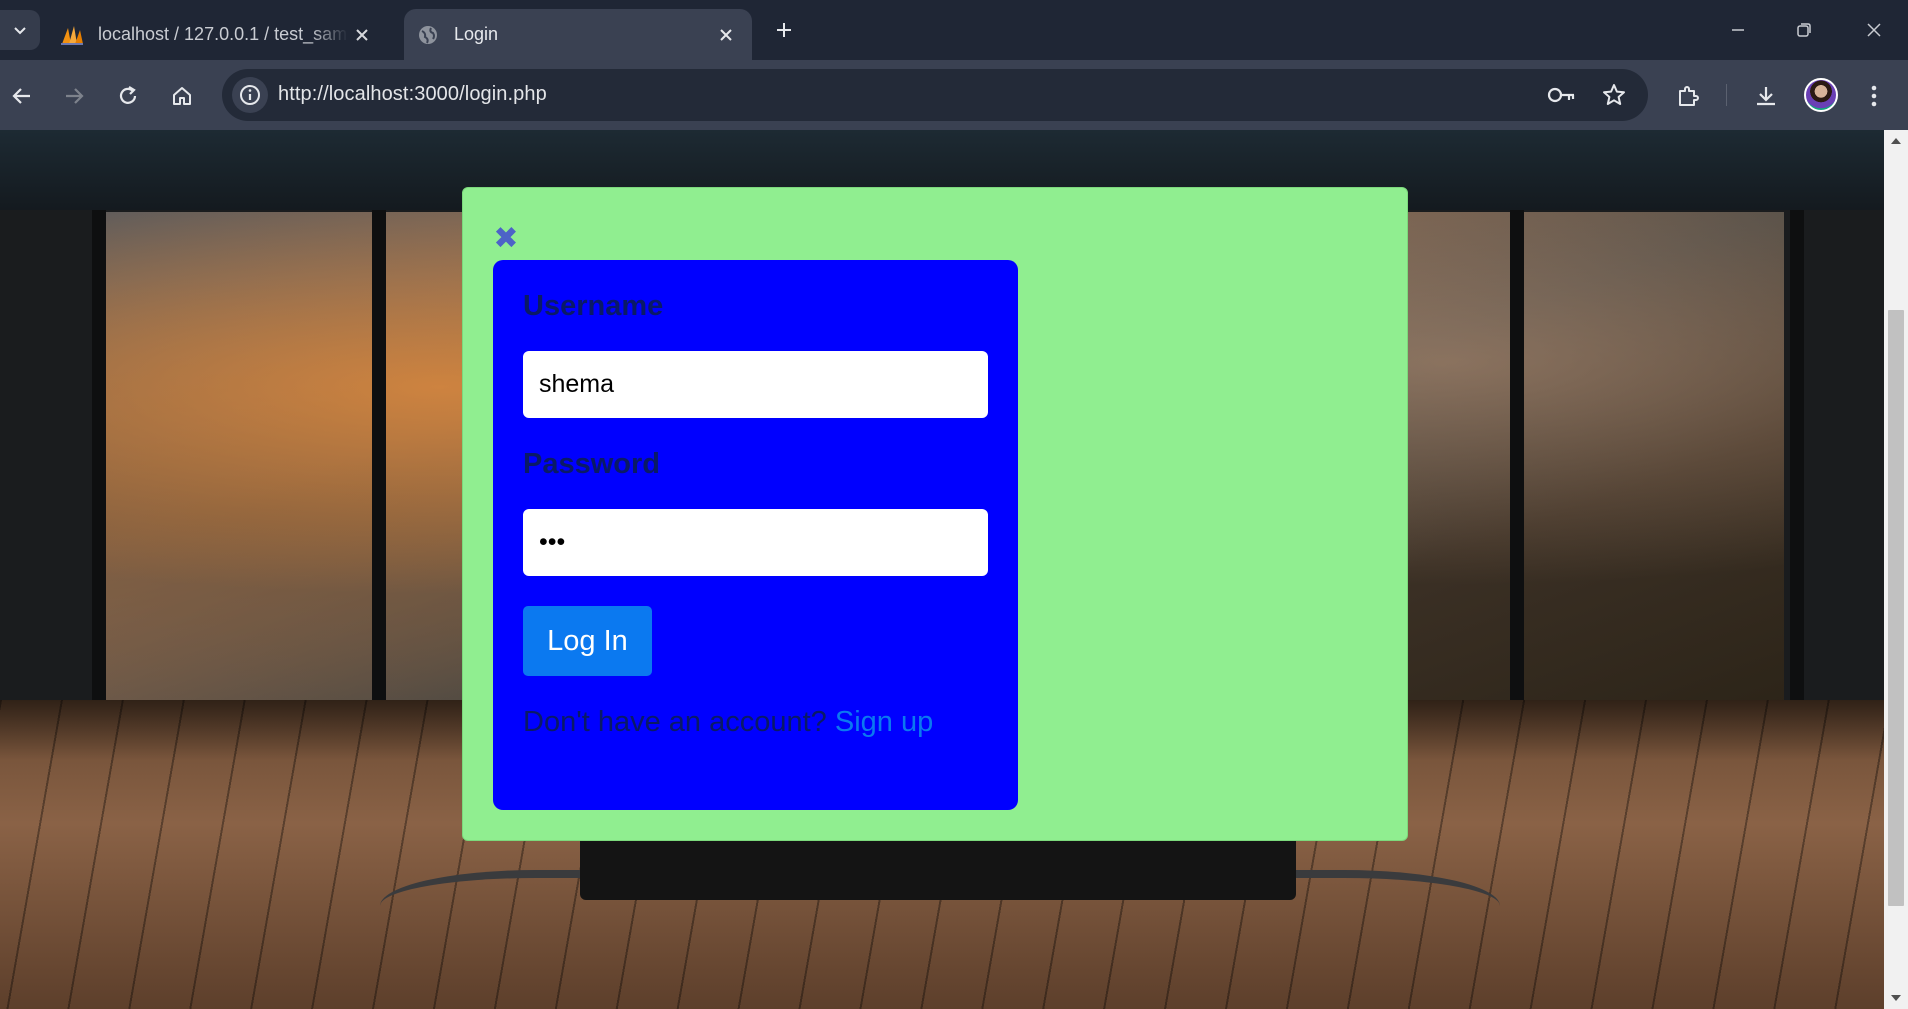 This screenshot has height=1009, width=1908. Describe the element at coordinates (935, 95) in the screenshot. I see `address-bar: http://localhost:3000/login.php` at that location.